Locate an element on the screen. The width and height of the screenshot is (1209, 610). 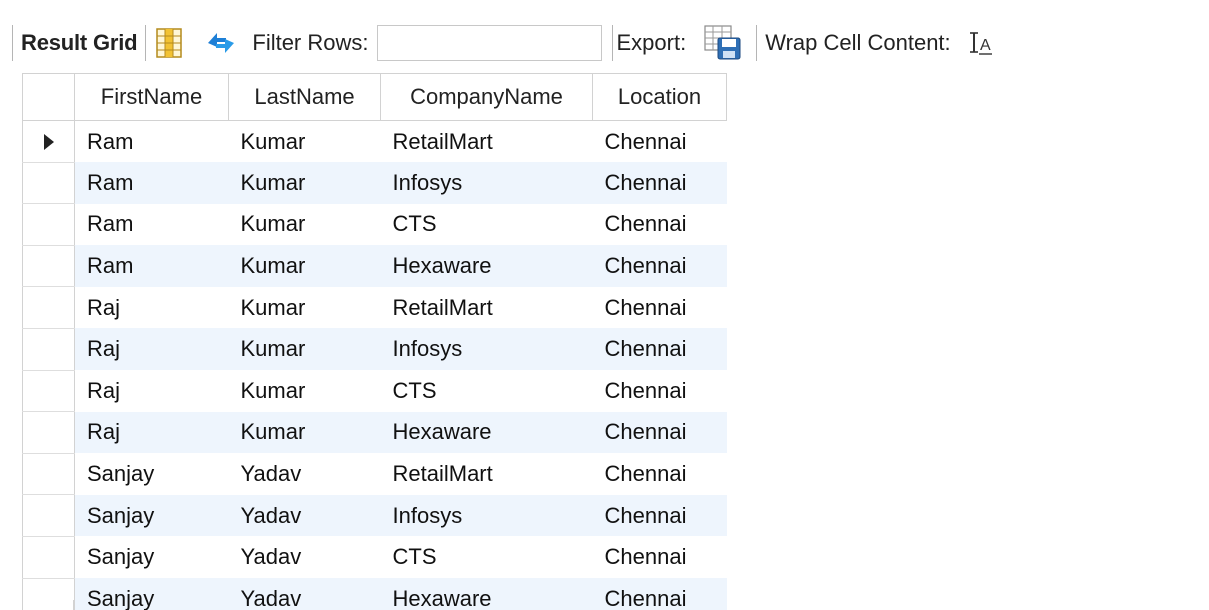
table-row: Ram Kumar CTS Chennai is located at coordinates (374, 224).